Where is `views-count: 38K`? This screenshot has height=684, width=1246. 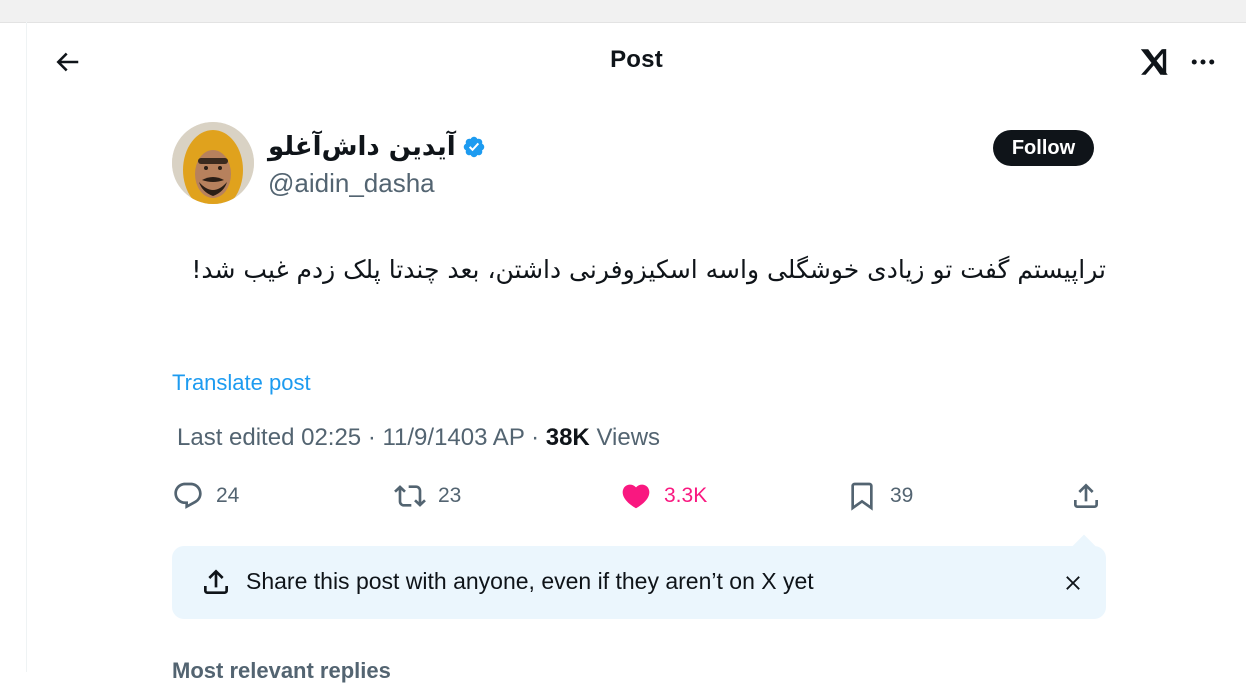
views-count: 38K is located at coordinates (567, 437).